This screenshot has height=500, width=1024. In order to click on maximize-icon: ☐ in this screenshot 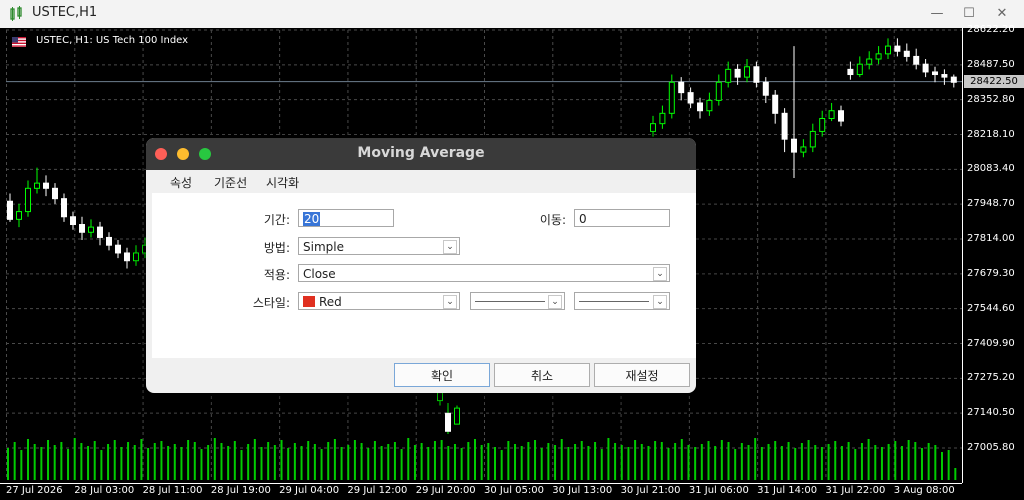, I will do `click(969, 14)`.